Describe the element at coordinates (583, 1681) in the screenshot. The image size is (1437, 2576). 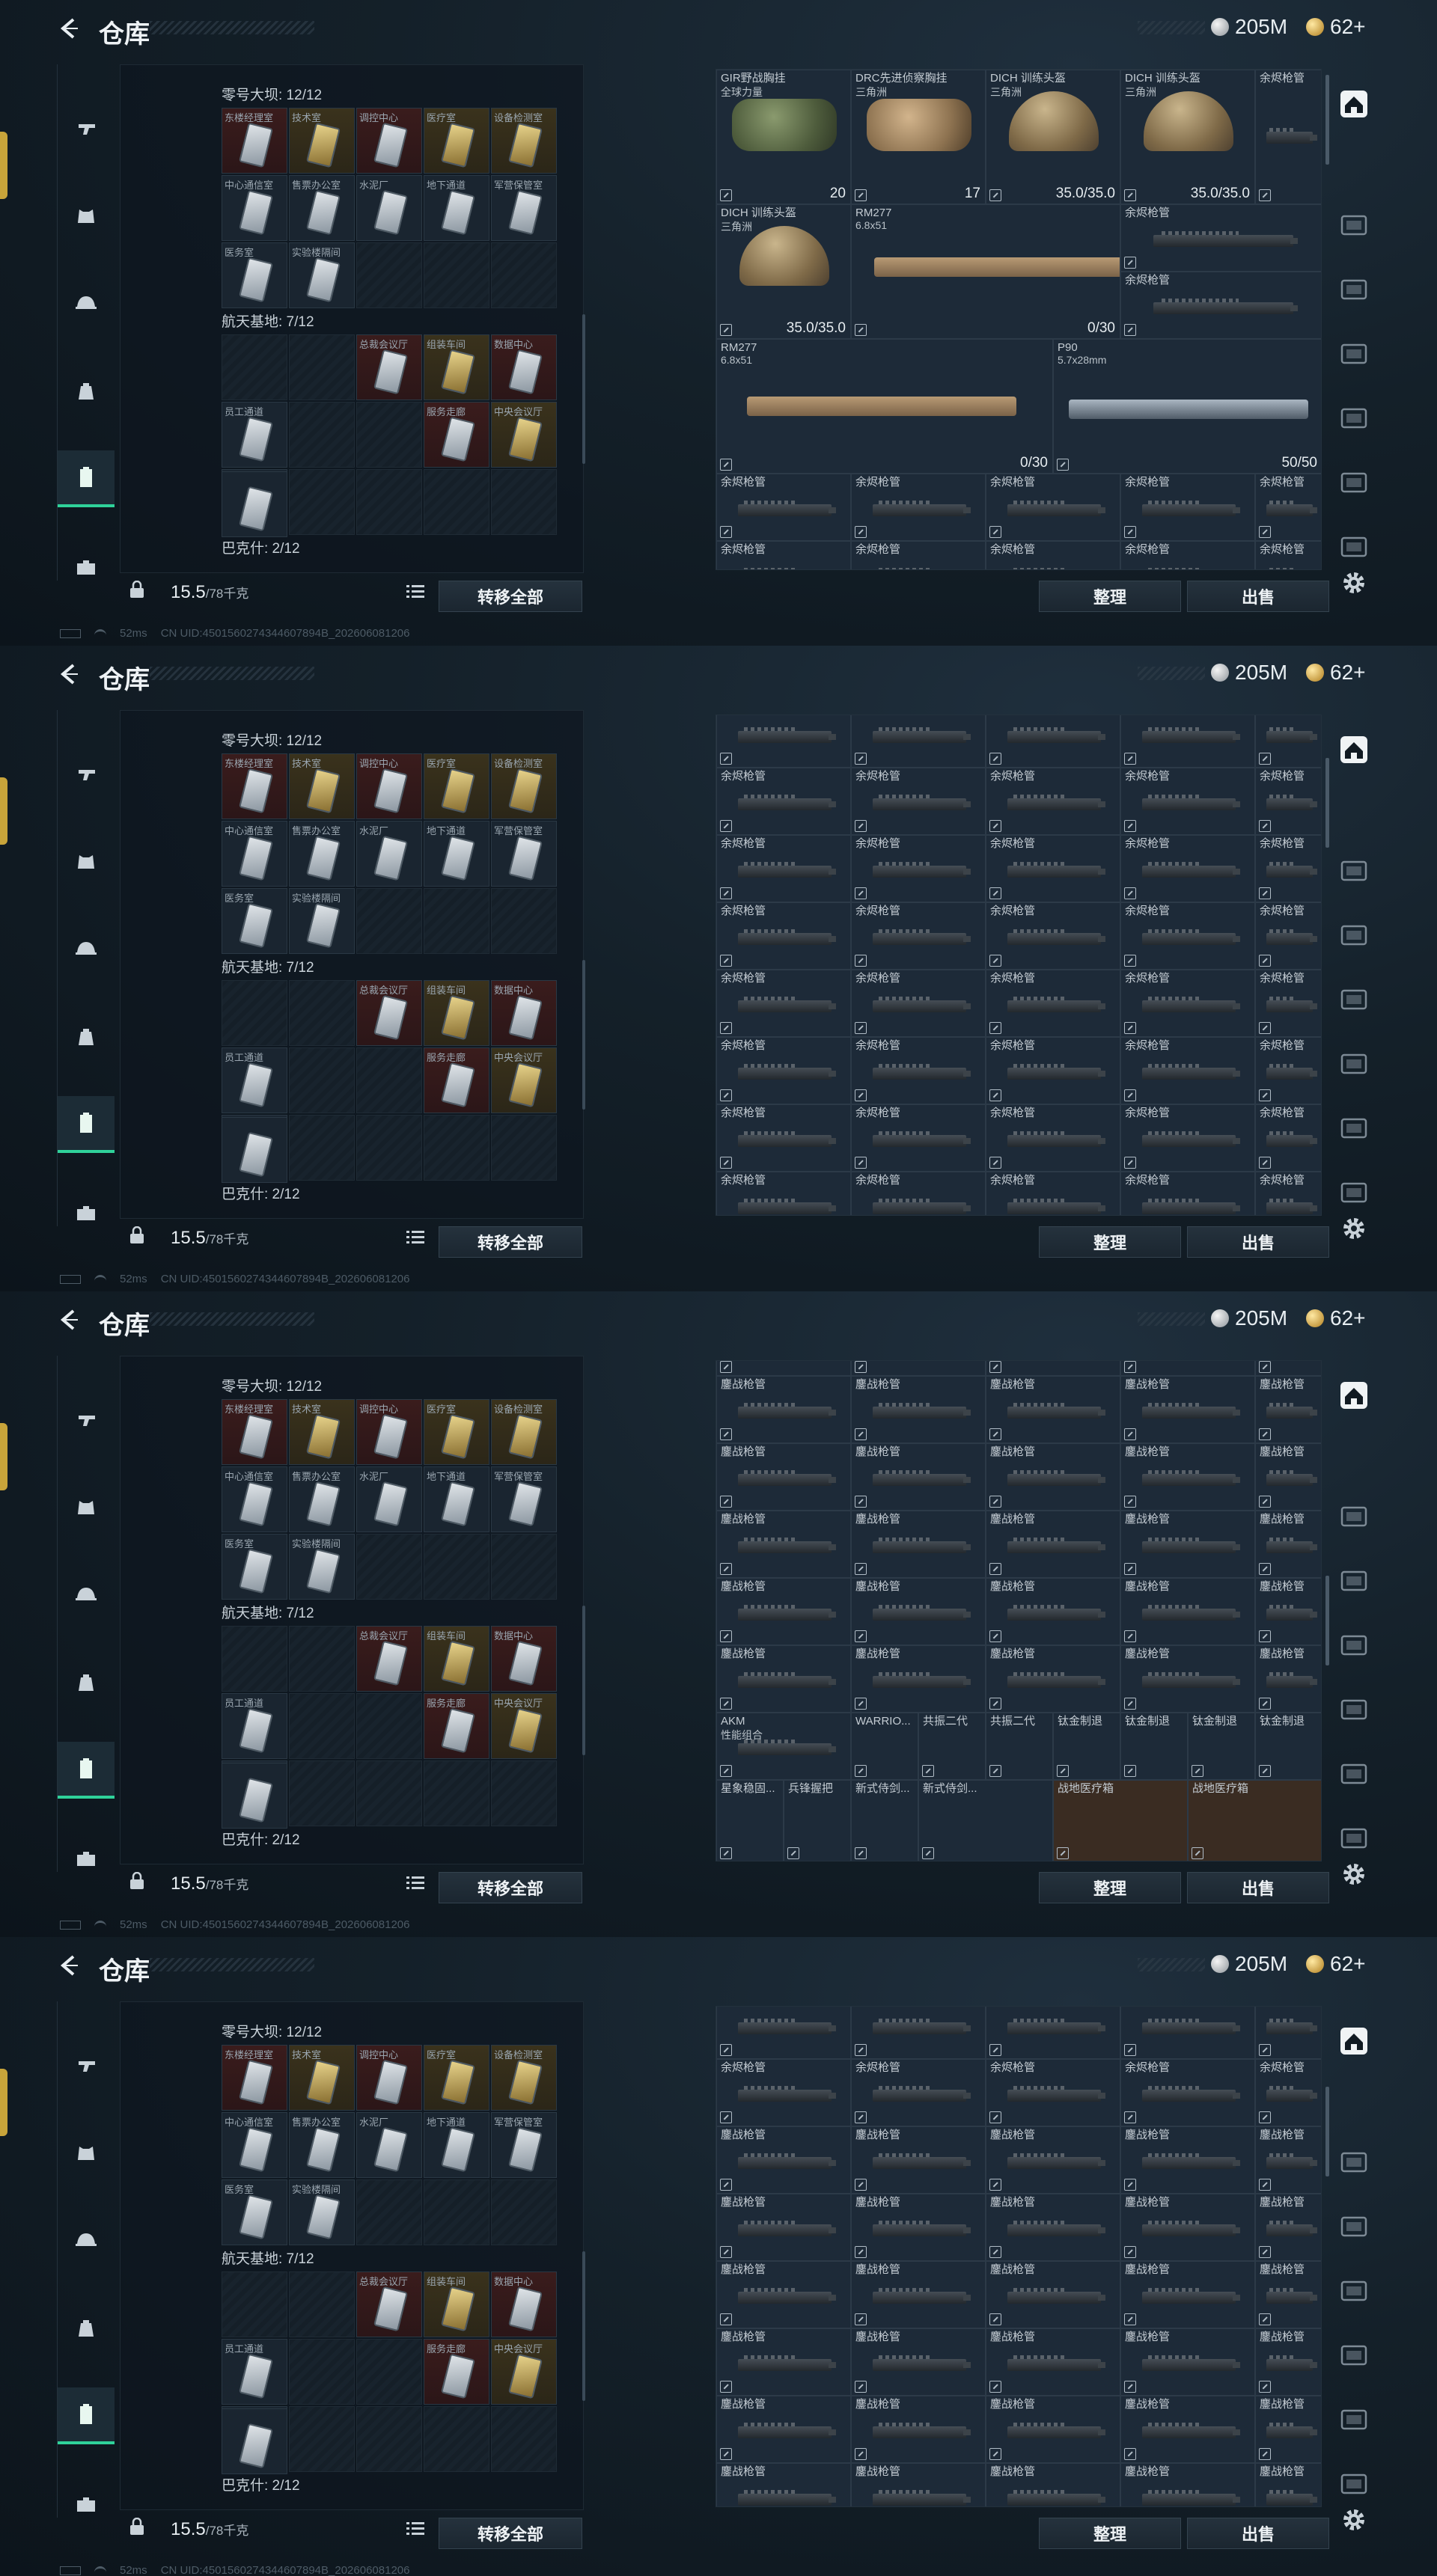
I see `key-panel-scrollbar` at that location.